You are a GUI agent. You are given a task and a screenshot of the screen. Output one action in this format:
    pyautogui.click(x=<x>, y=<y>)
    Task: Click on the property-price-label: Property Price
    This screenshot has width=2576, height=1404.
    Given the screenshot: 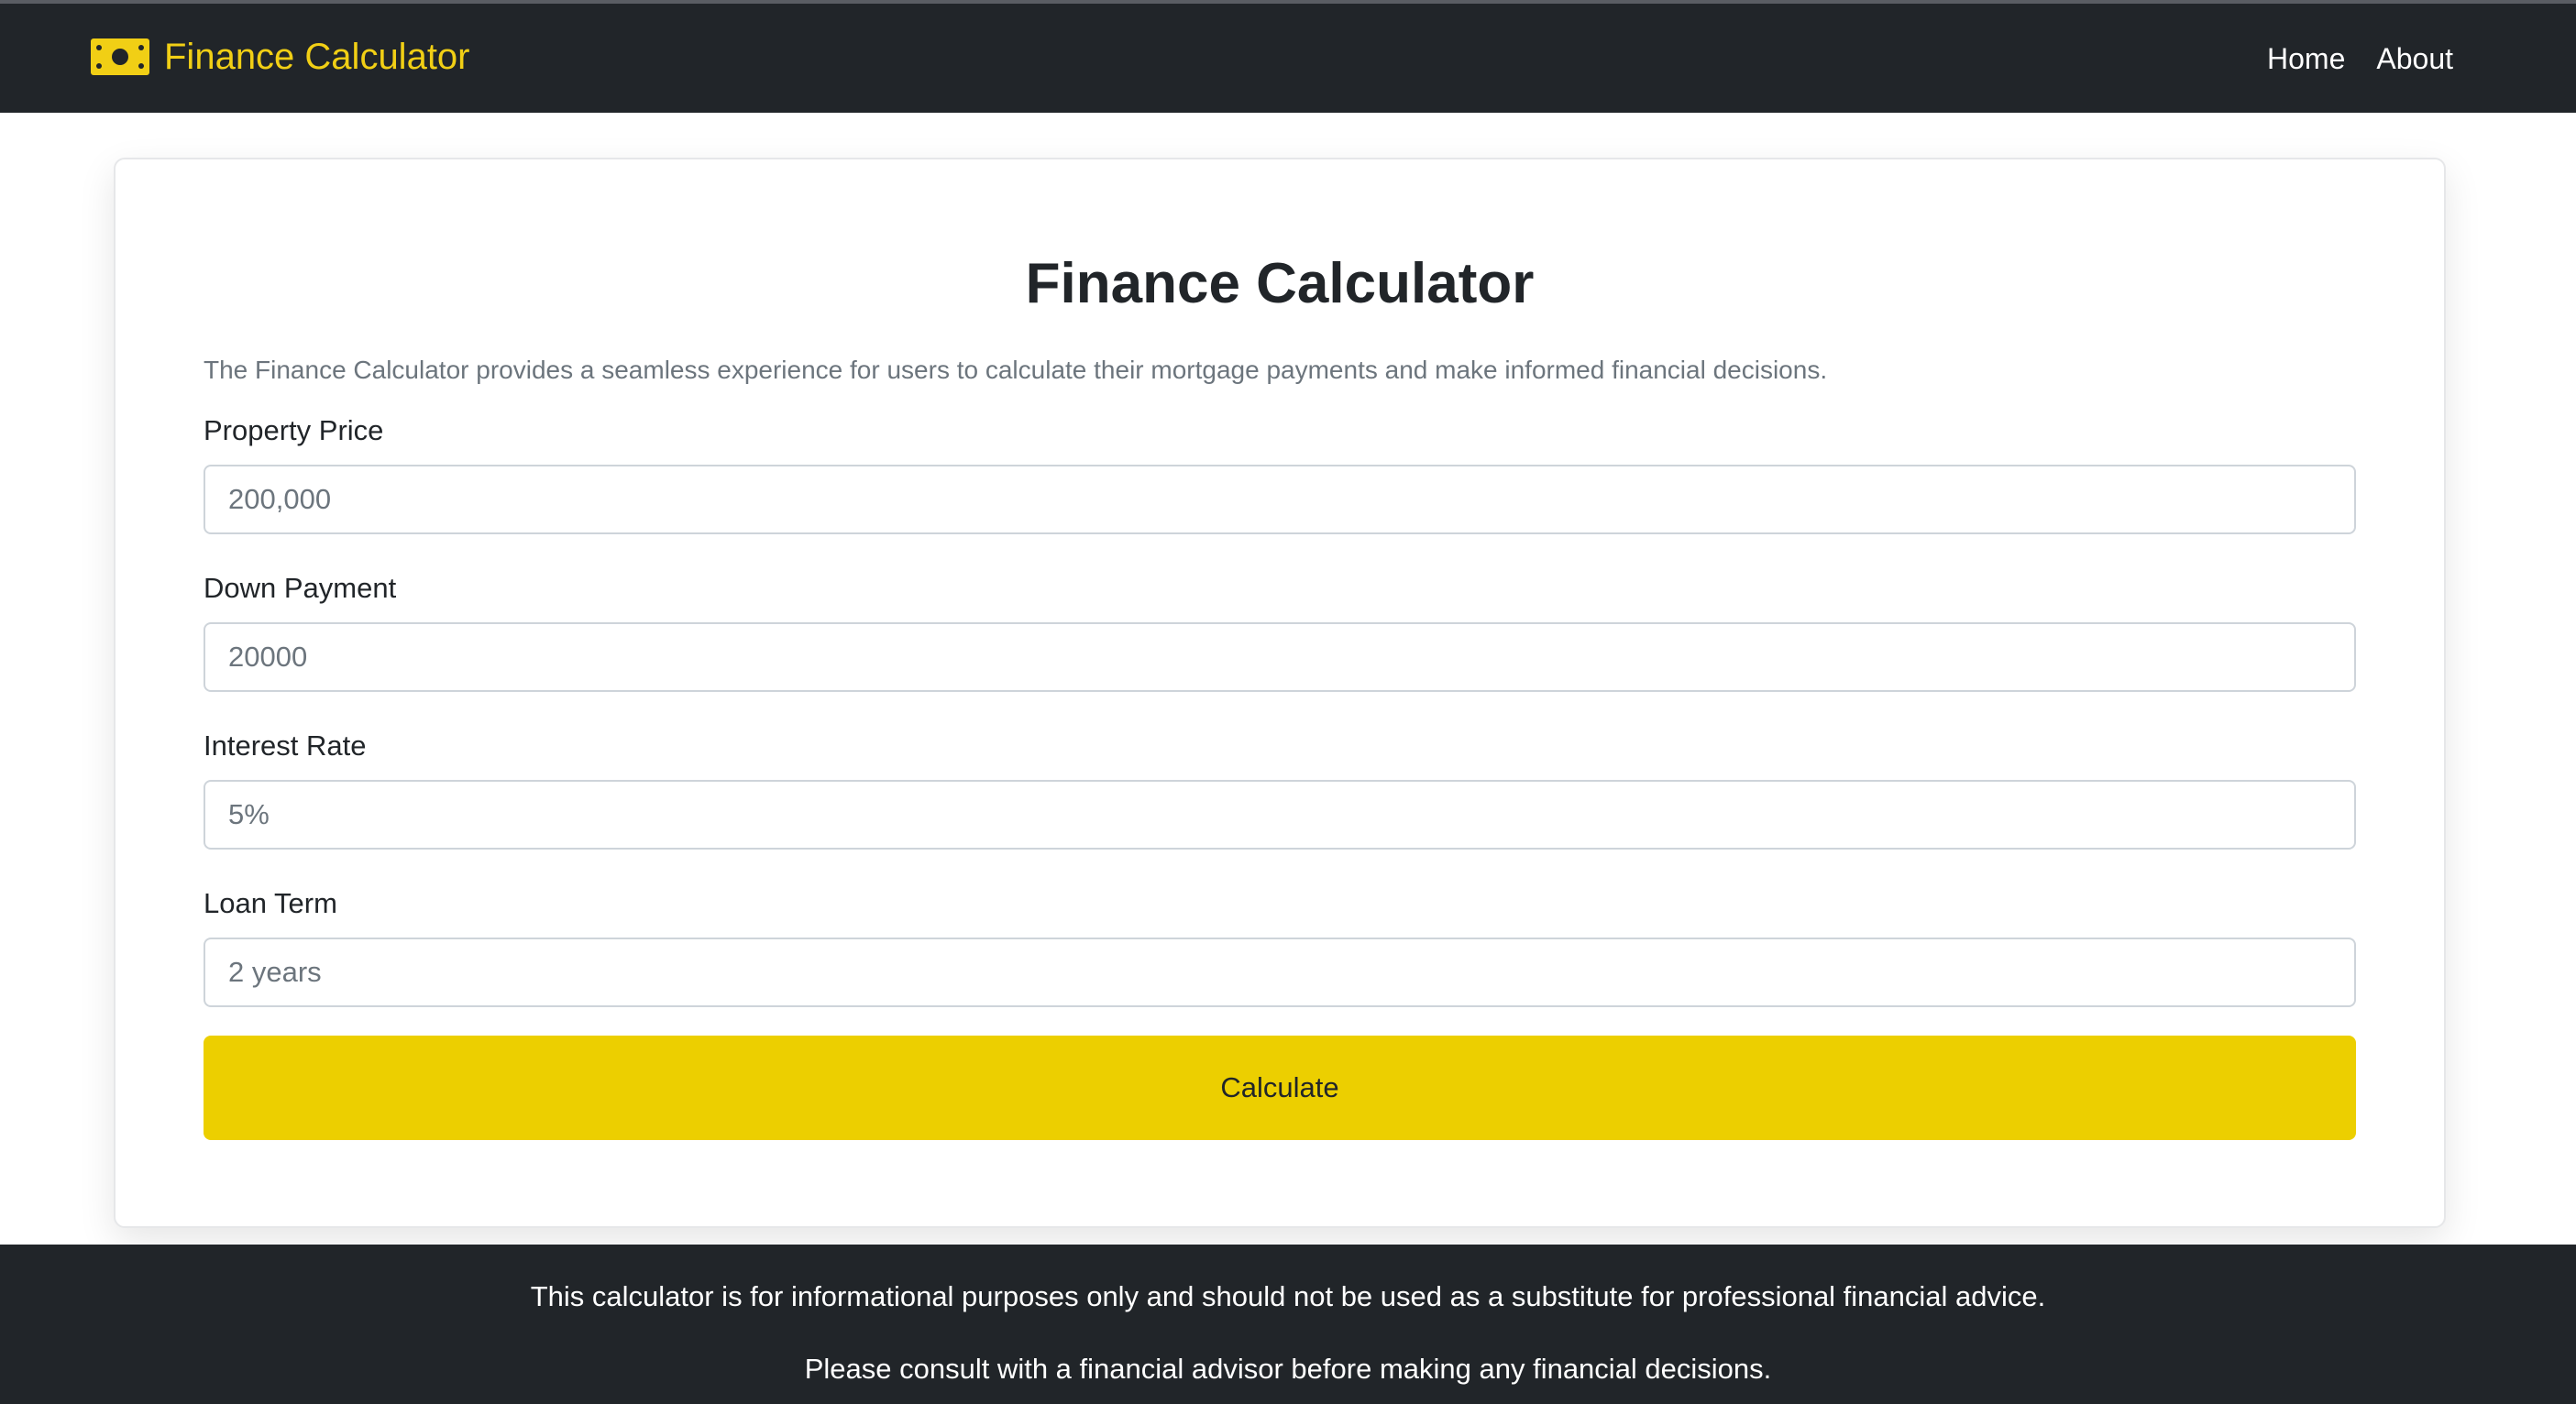 What is the action you would take?
    pyautogui.click(x=294, y=430)
    